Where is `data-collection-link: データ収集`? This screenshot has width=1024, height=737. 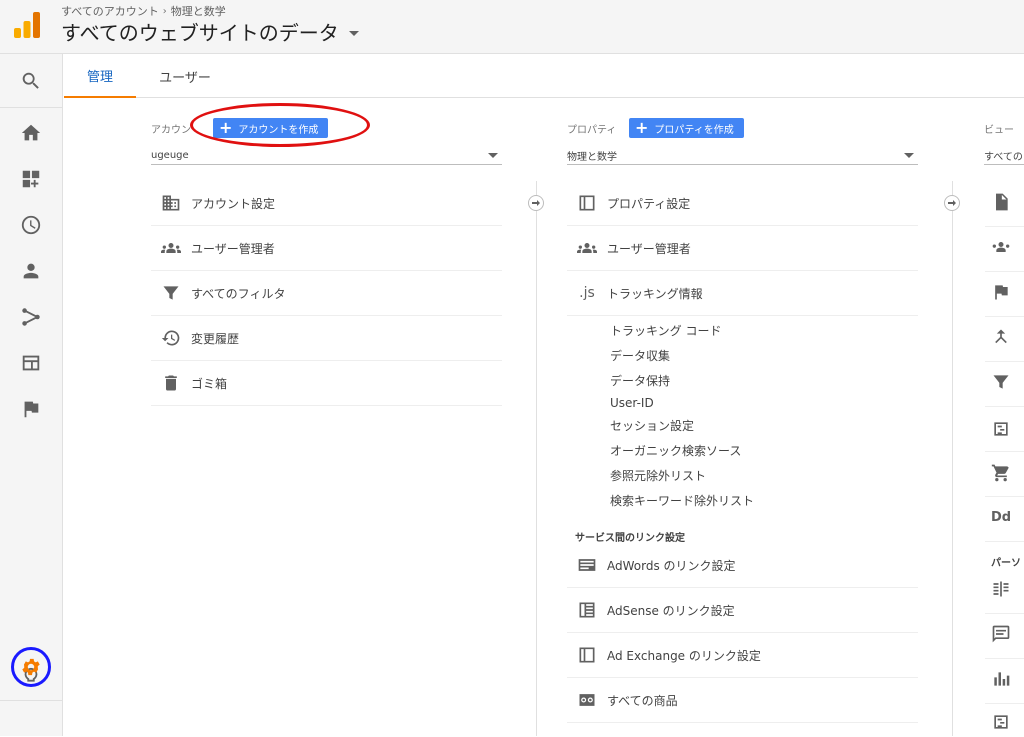 data-collection-link: データ収集 is located at coordinates (640, 355).